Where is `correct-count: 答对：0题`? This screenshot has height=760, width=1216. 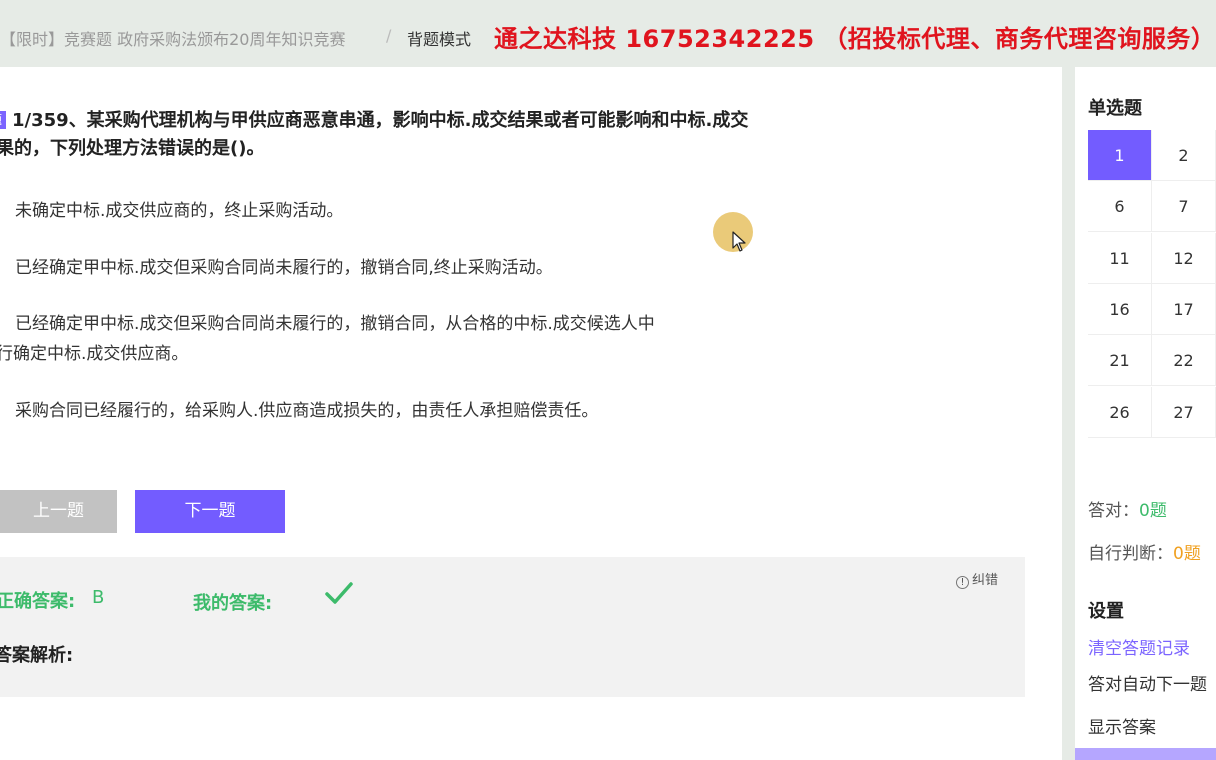 correct-count: 答对：0题 is located at coordinates (1127, 508).